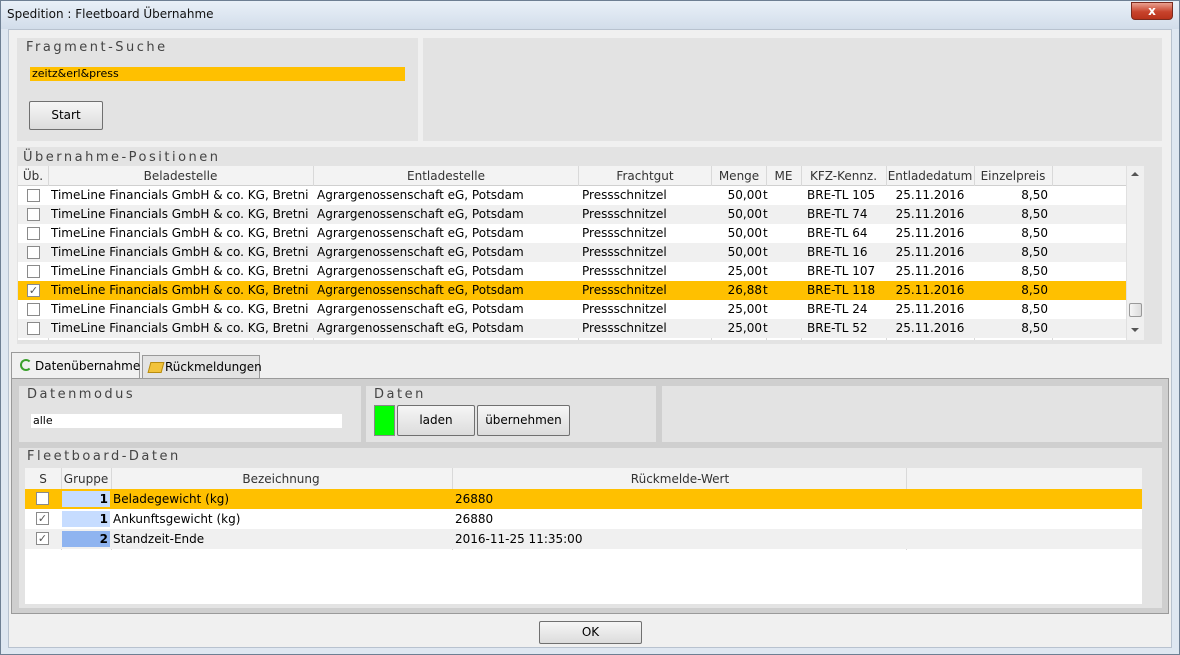 The image size is (1180, 655). What do you see at coordinates (783, 176) in the screenshot?
I see `col-header-me: ME` at bounding box center [783, 176].